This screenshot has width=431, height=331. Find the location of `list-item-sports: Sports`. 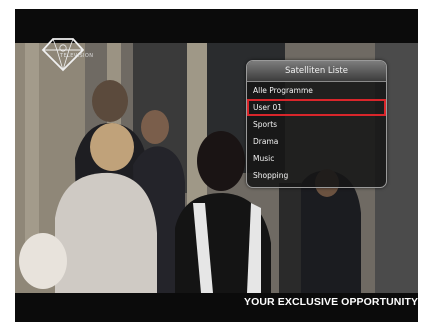

list-item-sports: Sports is located at coordinates (316, 124).